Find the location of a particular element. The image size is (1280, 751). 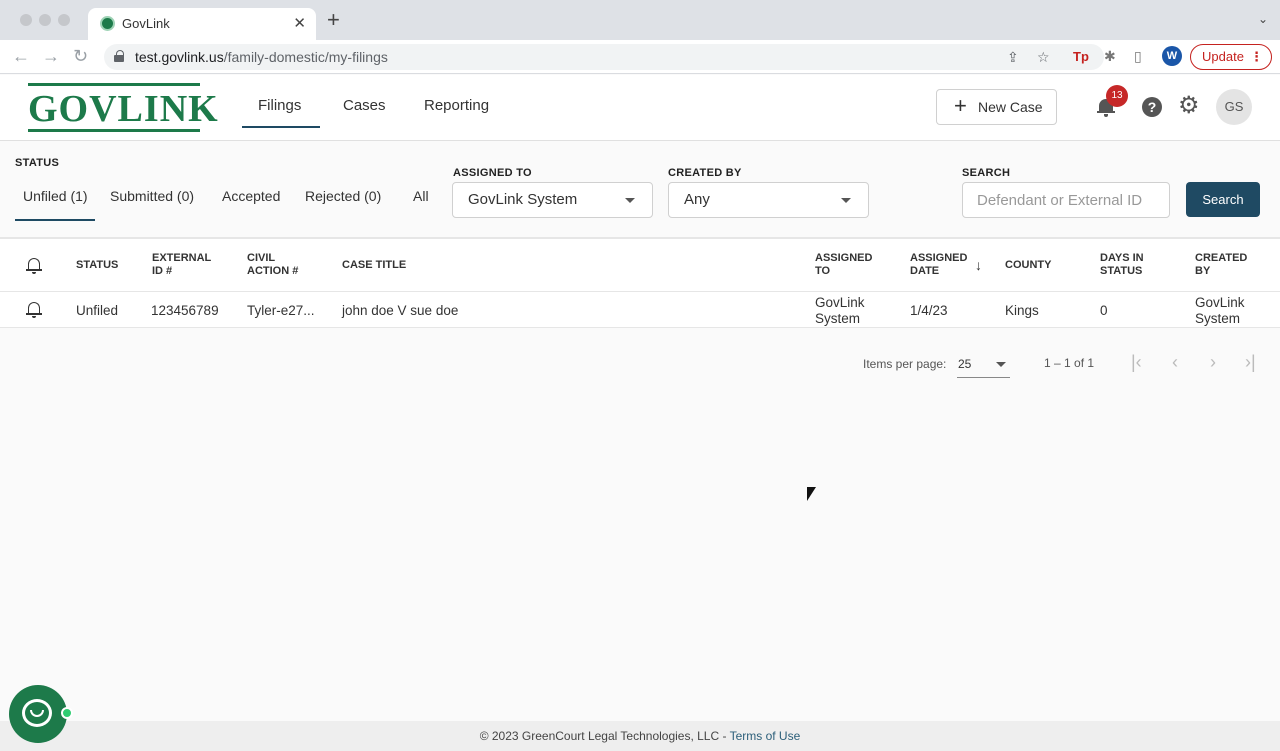

page-range-label: 1 – 1 of 1 is located at coordinates (1069, 363).